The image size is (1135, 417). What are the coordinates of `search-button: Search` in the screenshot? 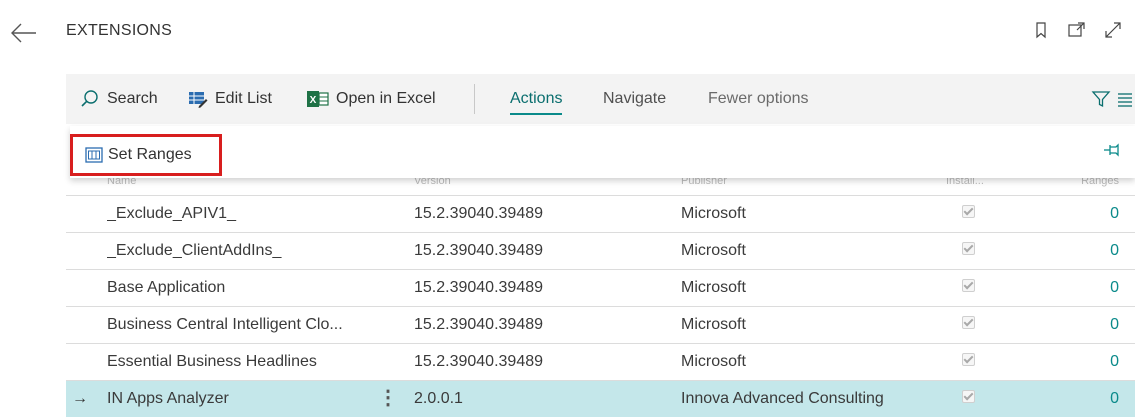 It's located at (119, 99).